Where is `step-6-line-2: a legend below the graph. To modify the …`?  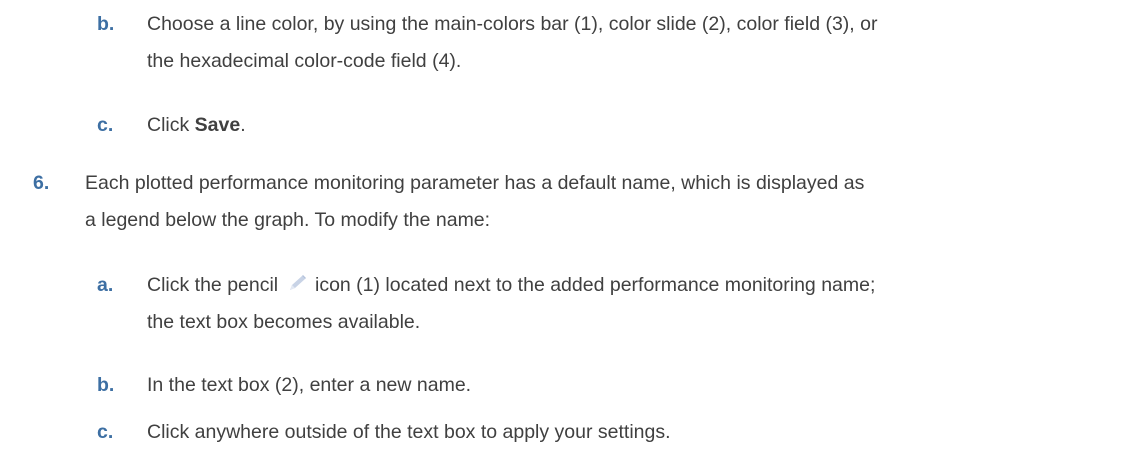 step-6-line-2: a legend below the graph. To modify the … is located at coordinates (288, 220).